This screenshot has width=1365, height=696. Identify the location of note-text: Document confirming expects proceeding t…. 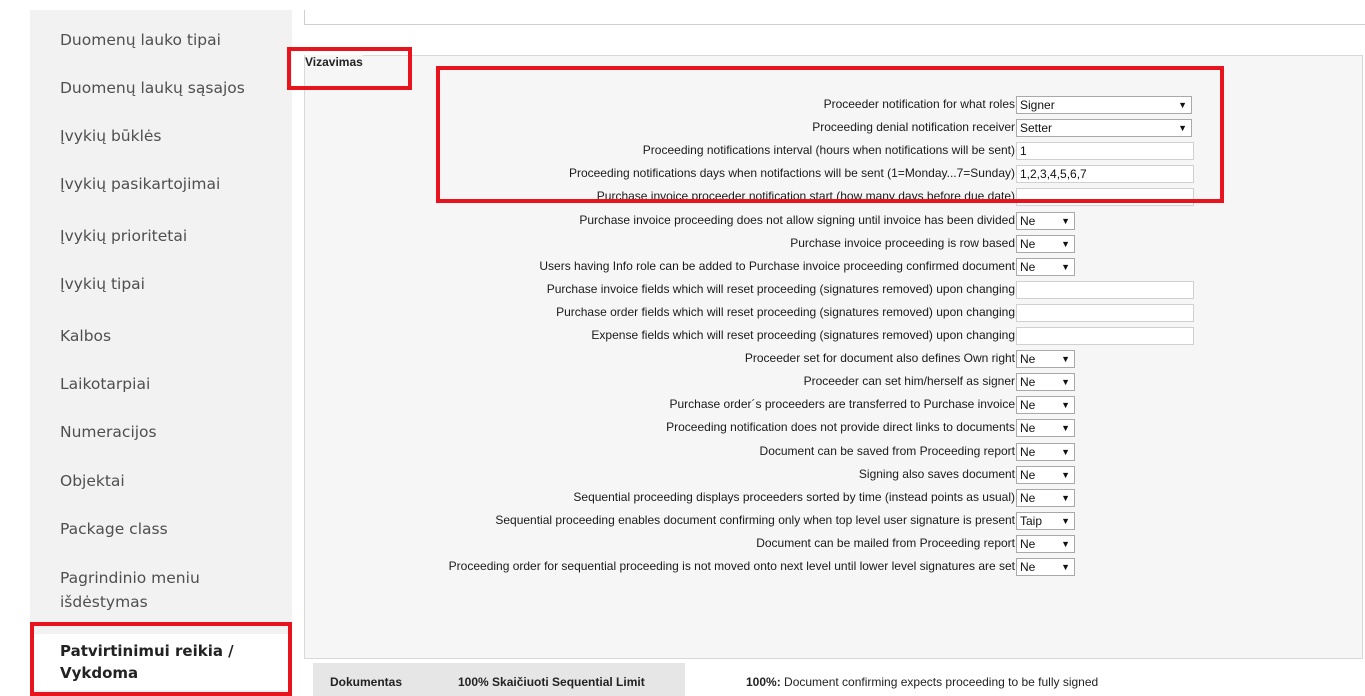
(939, 682).